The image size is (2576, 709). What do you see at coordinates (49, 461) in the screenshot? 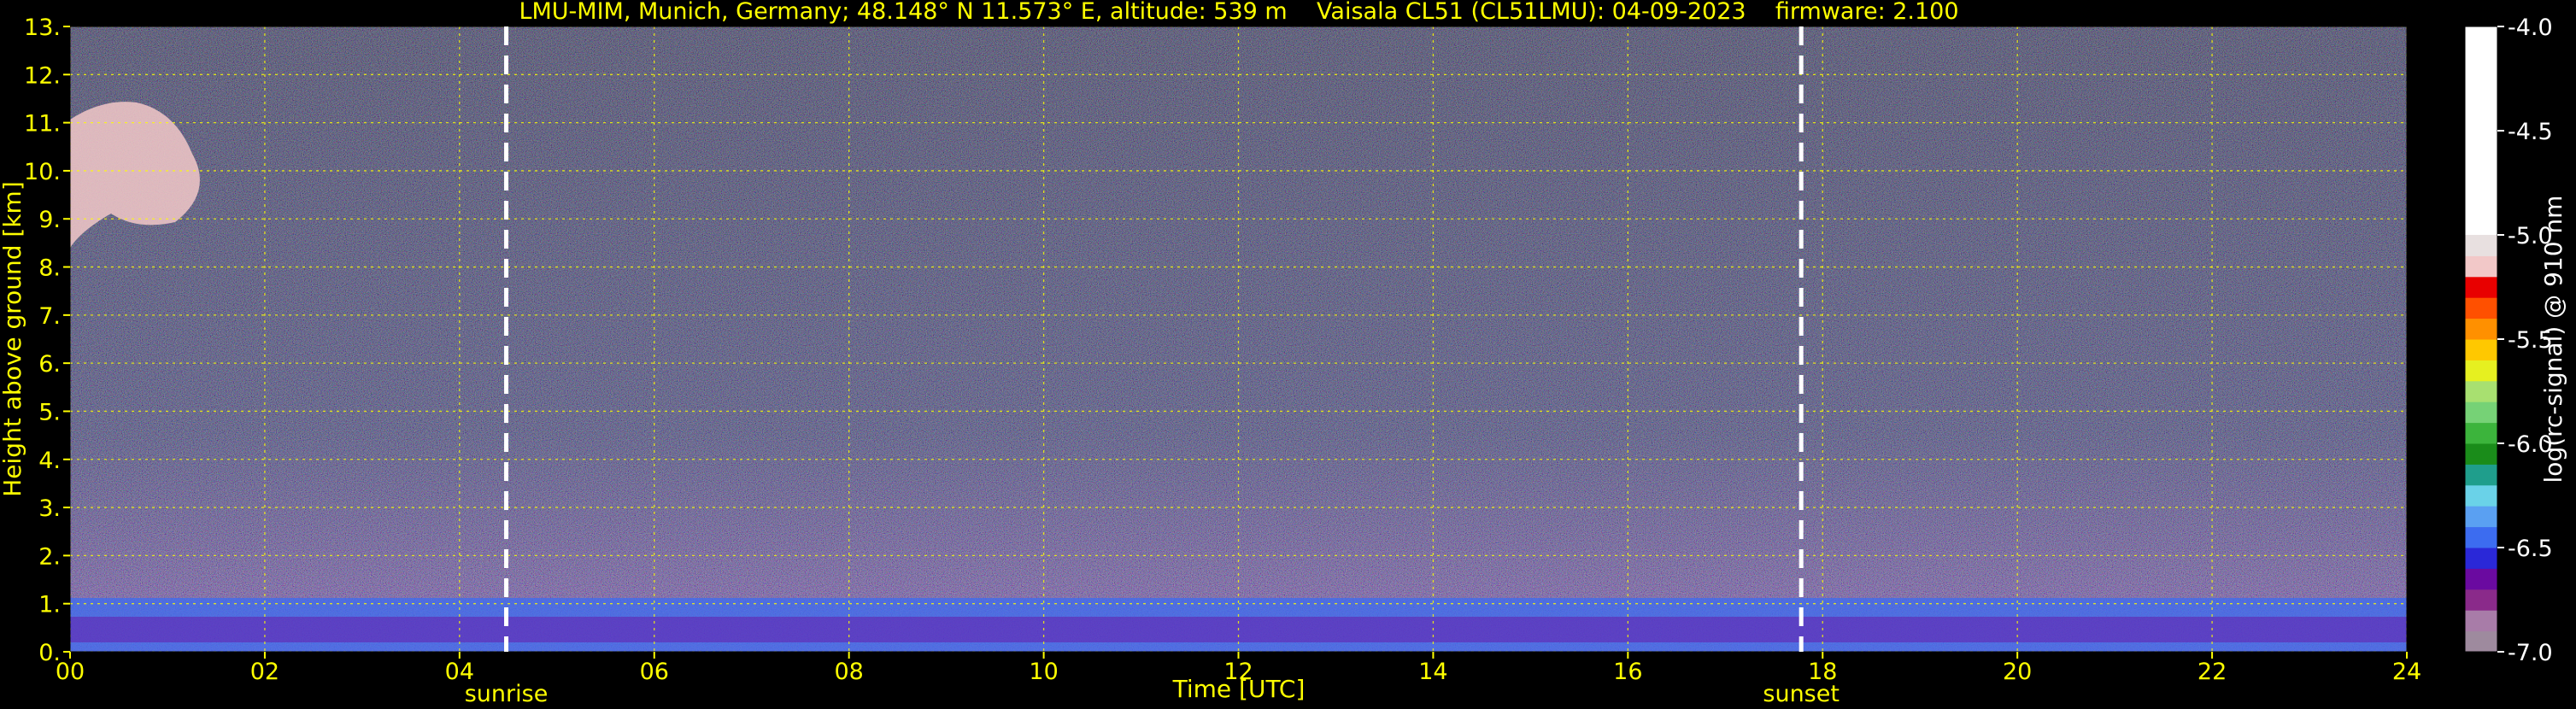
I see `y-tick-label: 4.` at bounding box center [49, 461].